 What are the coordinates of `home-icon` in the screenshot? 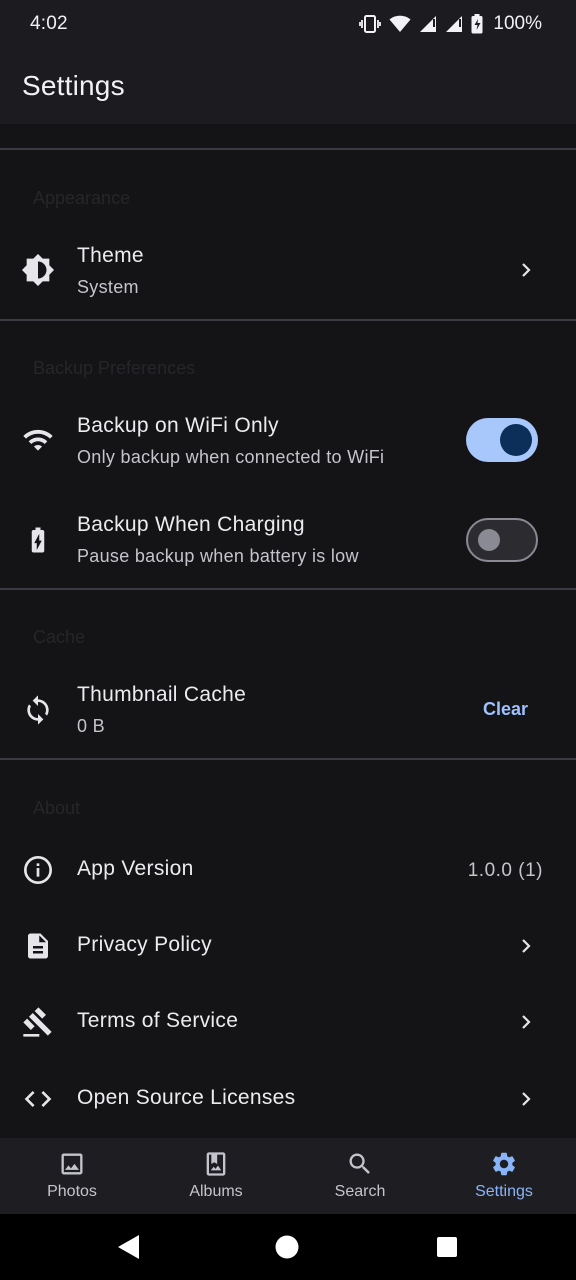 It's located at (287, 1249).